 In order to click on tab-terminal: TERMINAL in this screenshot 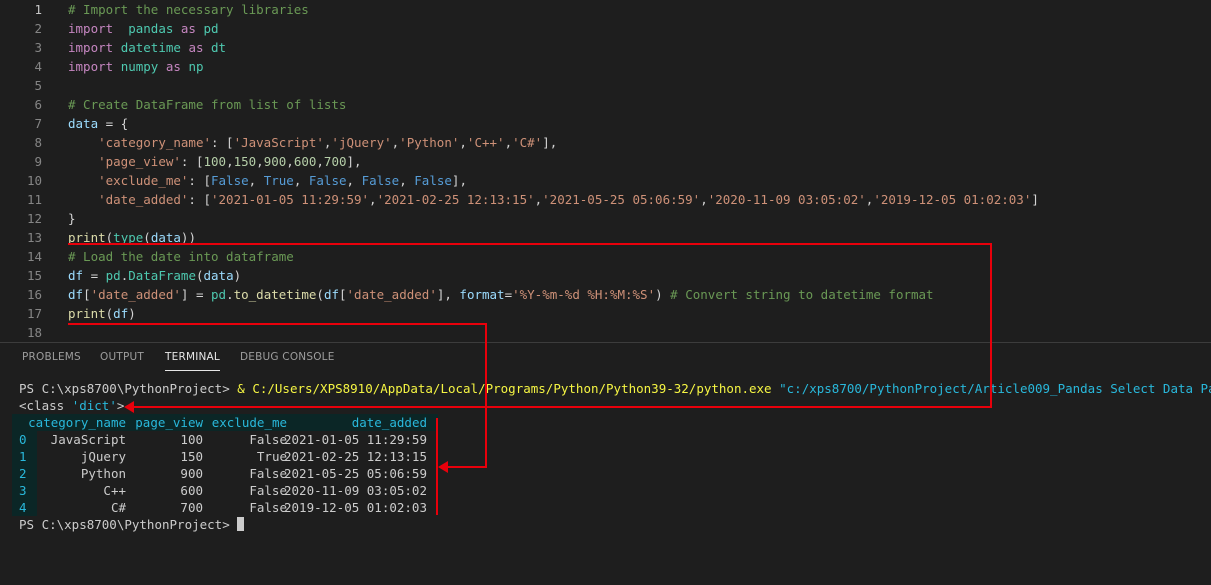, I will do `click(192, 357)`.